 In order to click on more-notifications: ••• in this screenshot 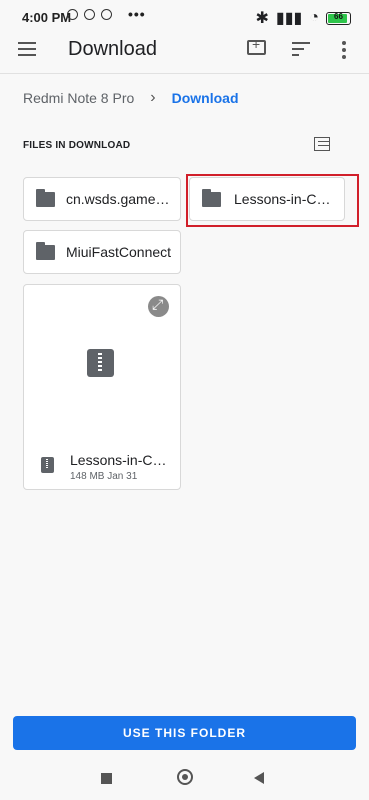, I will do `click(137, 14)`.